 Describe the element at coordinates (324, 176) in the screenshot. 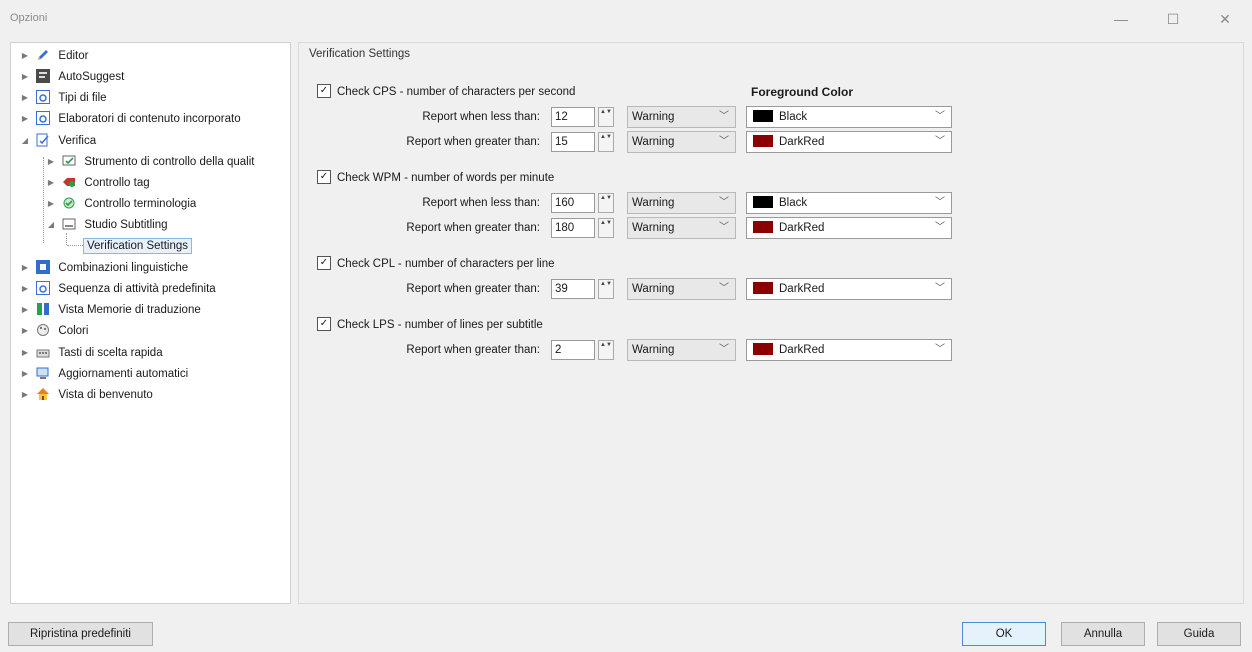

I see `checkbox-wpm: ✓` at that location.